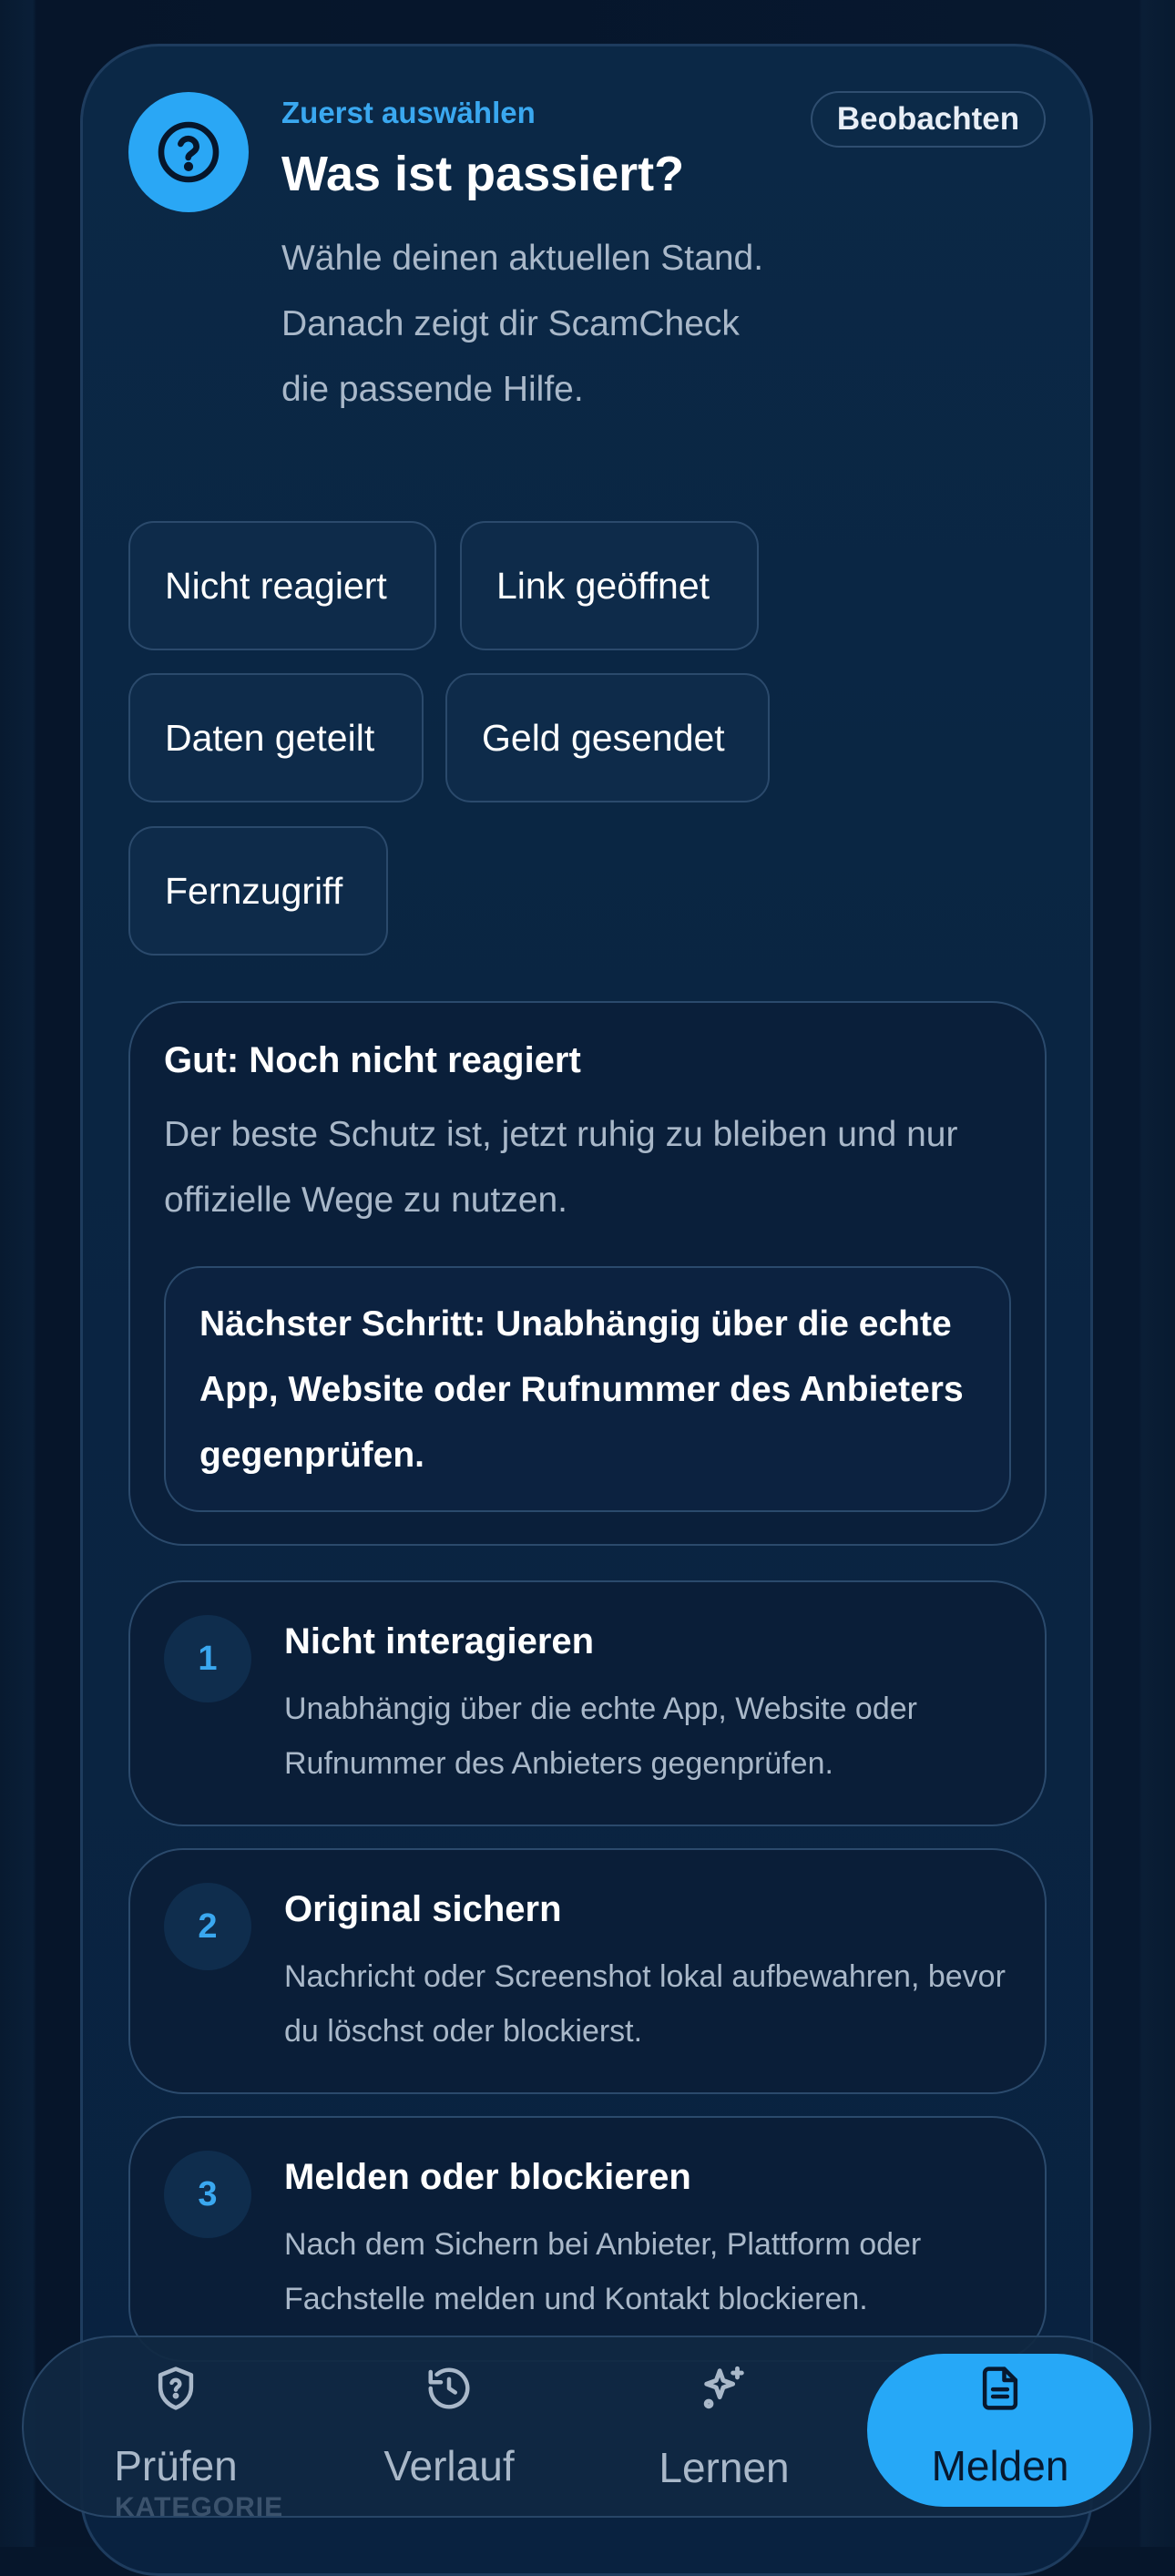  What do you see at coordinates (188, 152) in the screenshot?
I see `help-circle-icon` at bounding box center [188, 152].